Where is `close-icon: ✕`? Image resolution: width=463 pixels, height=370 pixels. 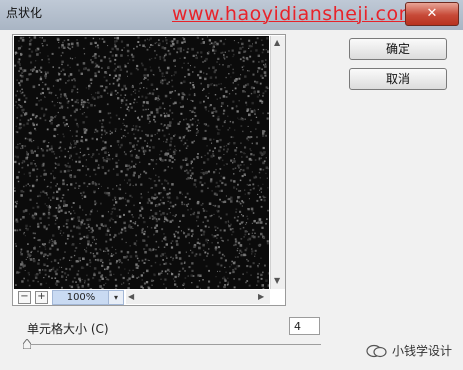
close-icon: ✕ is located at coordinates (432, 13).